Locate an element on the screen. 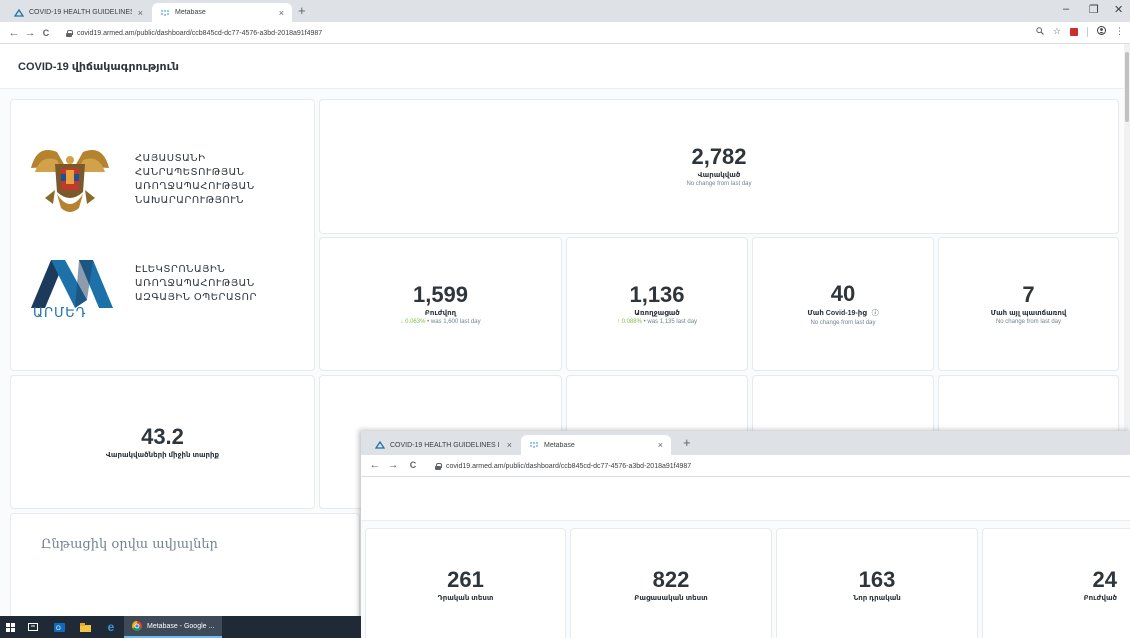 This screenshot has height=638, width=1130. positive-tests-card: 261 Դրական տեստ is located at coordinates (465, 583).